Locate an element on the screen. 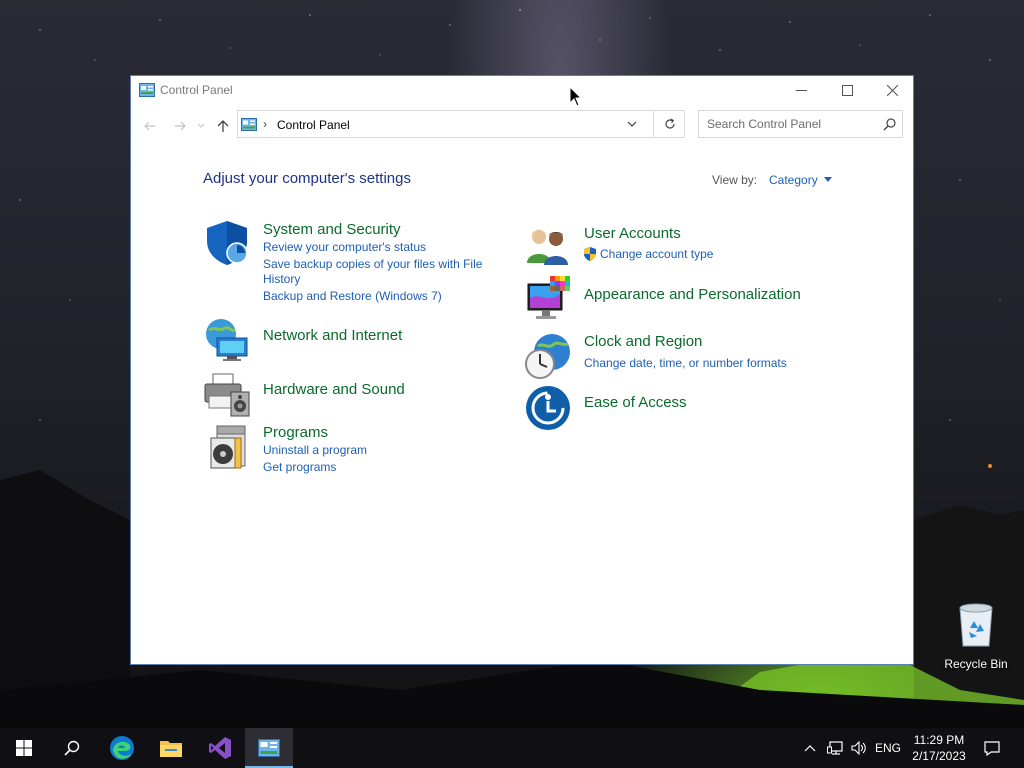  edge-icon is located at coordinates (122, 748).